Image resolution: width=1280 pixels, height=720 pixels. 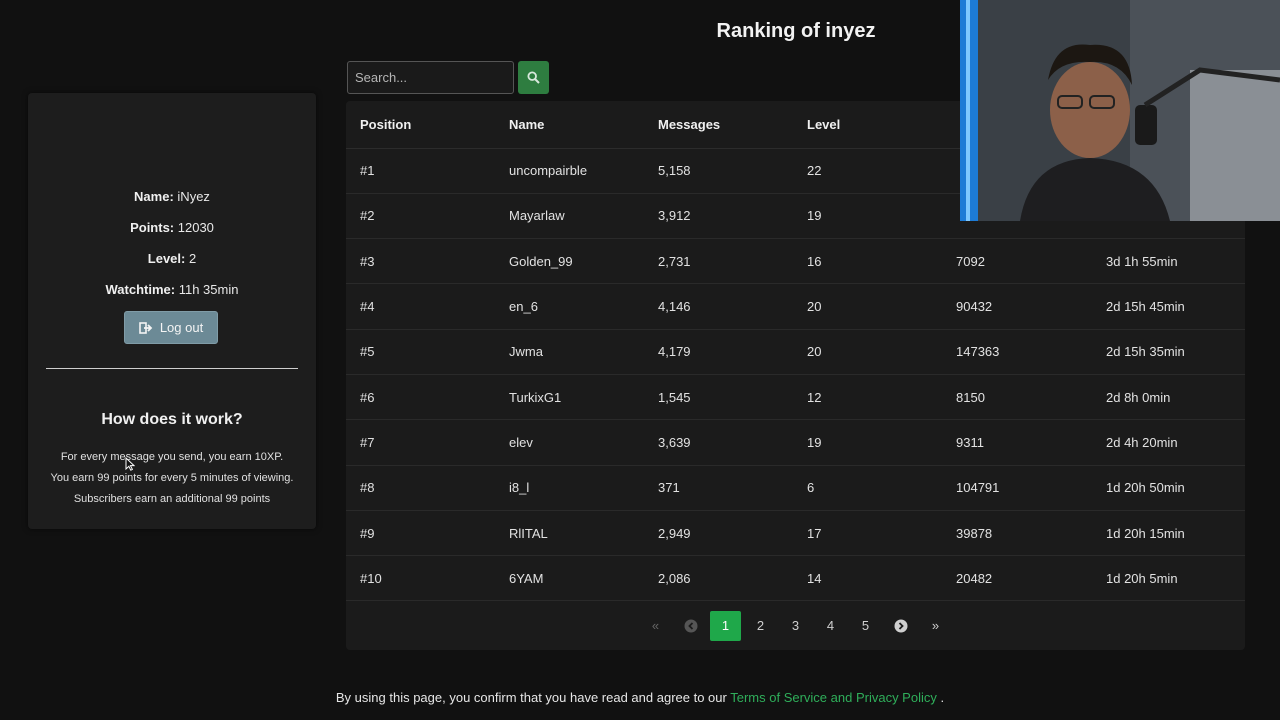 What do you see at coordinates (718, 261) in the screenshot?
I see `cell-messages: 2,731` at bounding box center [718, 261].